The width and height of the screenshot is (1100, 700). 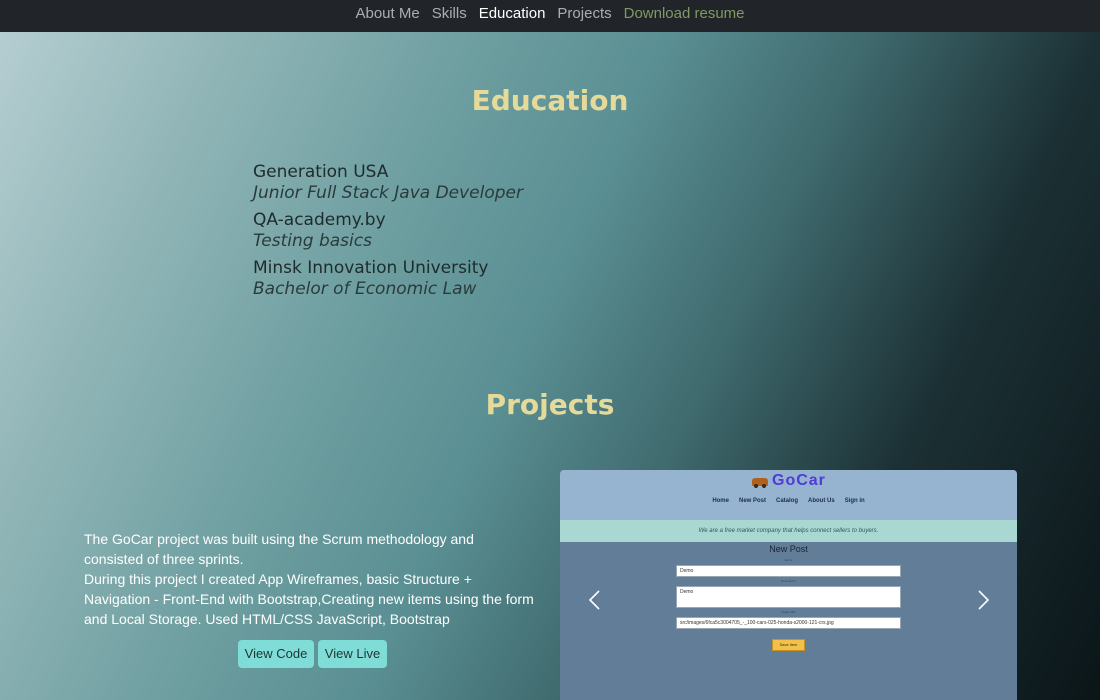 What do you see at coordinates (760, 481) in the screenshot?
I see `car-icon` at bounding box center [760, 481].